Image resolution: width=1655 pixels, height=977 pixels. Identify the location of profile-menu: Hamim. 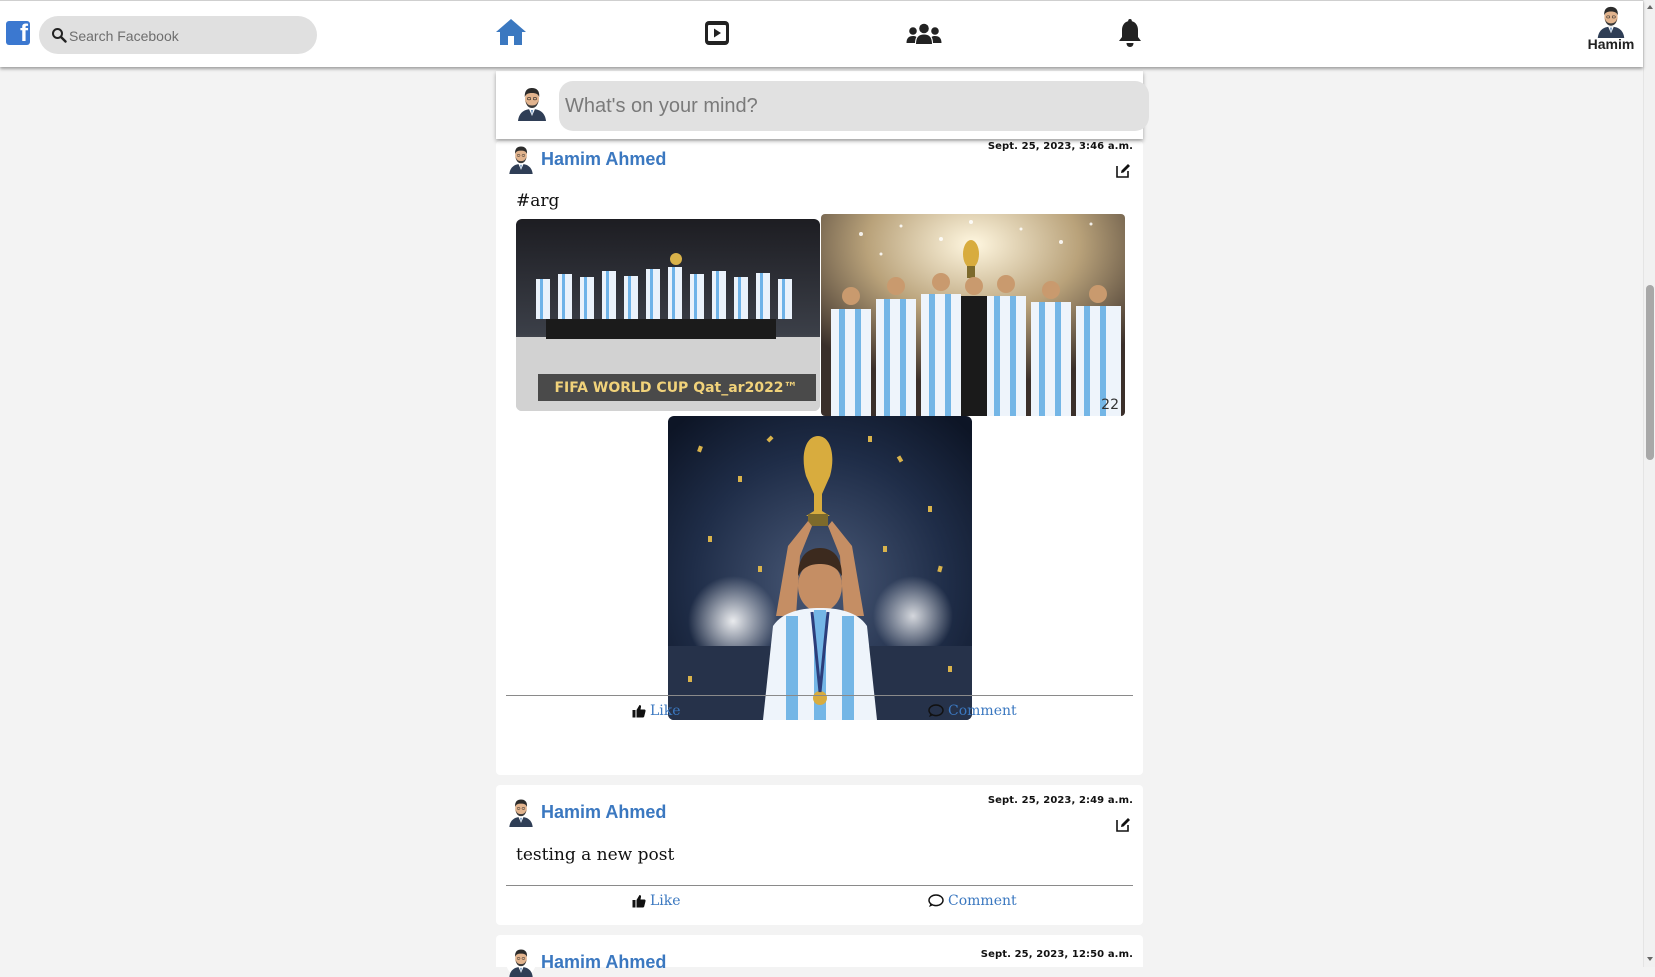
(1611, 28).